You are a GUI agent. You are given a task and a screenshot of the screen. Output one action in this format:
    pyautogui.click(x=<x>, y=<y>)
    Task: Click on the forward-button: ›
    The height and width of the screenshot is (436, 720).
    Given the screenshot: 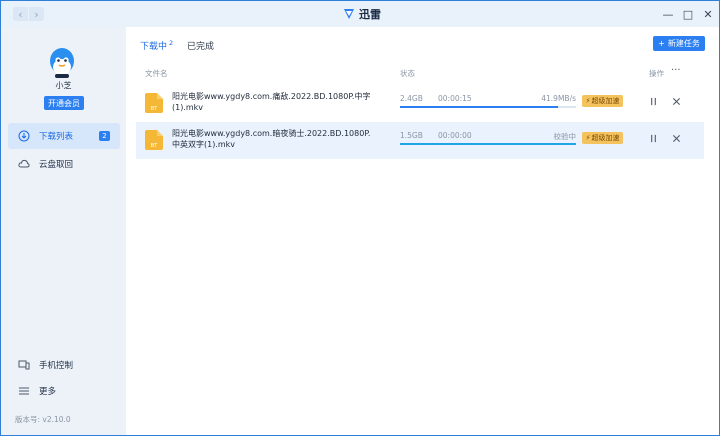 What is the action you would take?
    pyautogui.click(x=36, y=14)
    